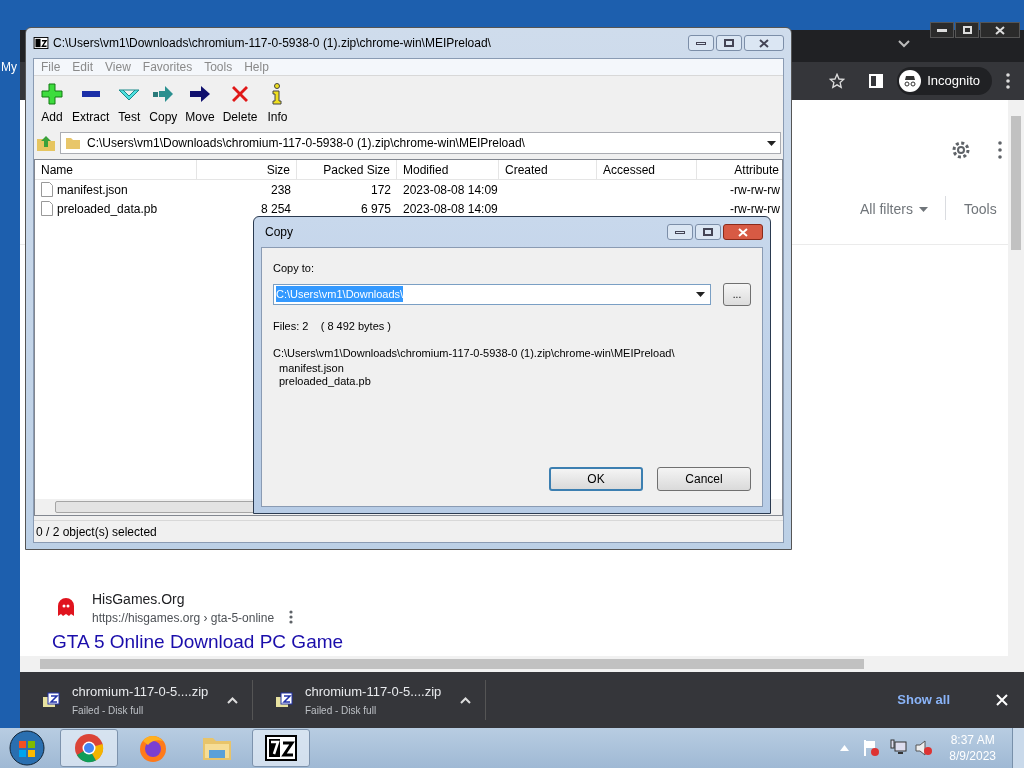 The width and height of the screenshot is (1024, 768). Describe the element at coordinates (275, 209) in the screenshot. I see `table-cell-text: 8 254` at that location.